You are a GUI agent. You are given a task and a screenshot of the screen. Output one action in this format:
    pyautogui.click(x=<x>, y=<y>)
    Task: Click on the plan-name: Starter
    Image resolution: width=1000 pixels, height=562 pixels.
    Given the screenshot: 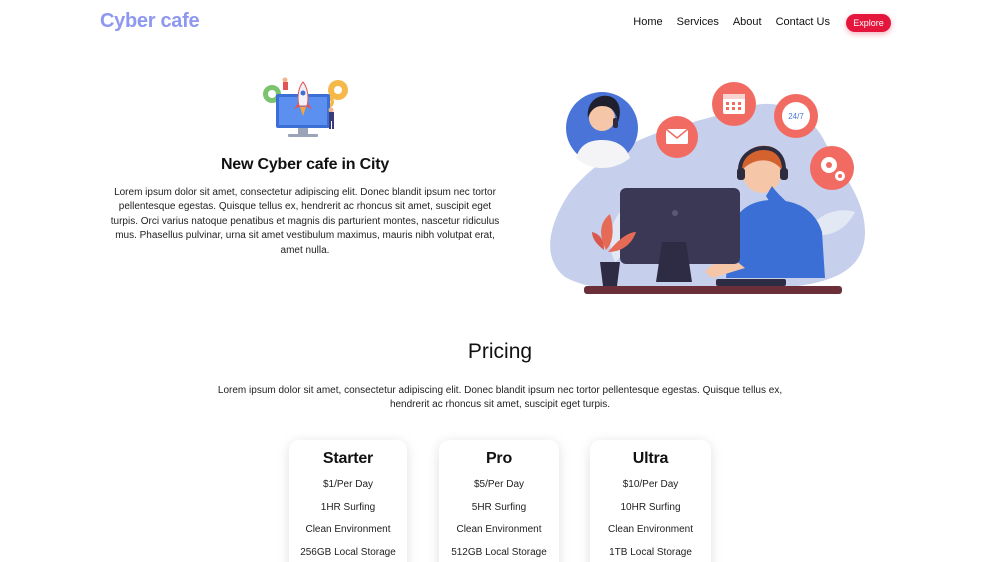 What is the action you would take?
    pyautogui.click(x=348, y=458)
    